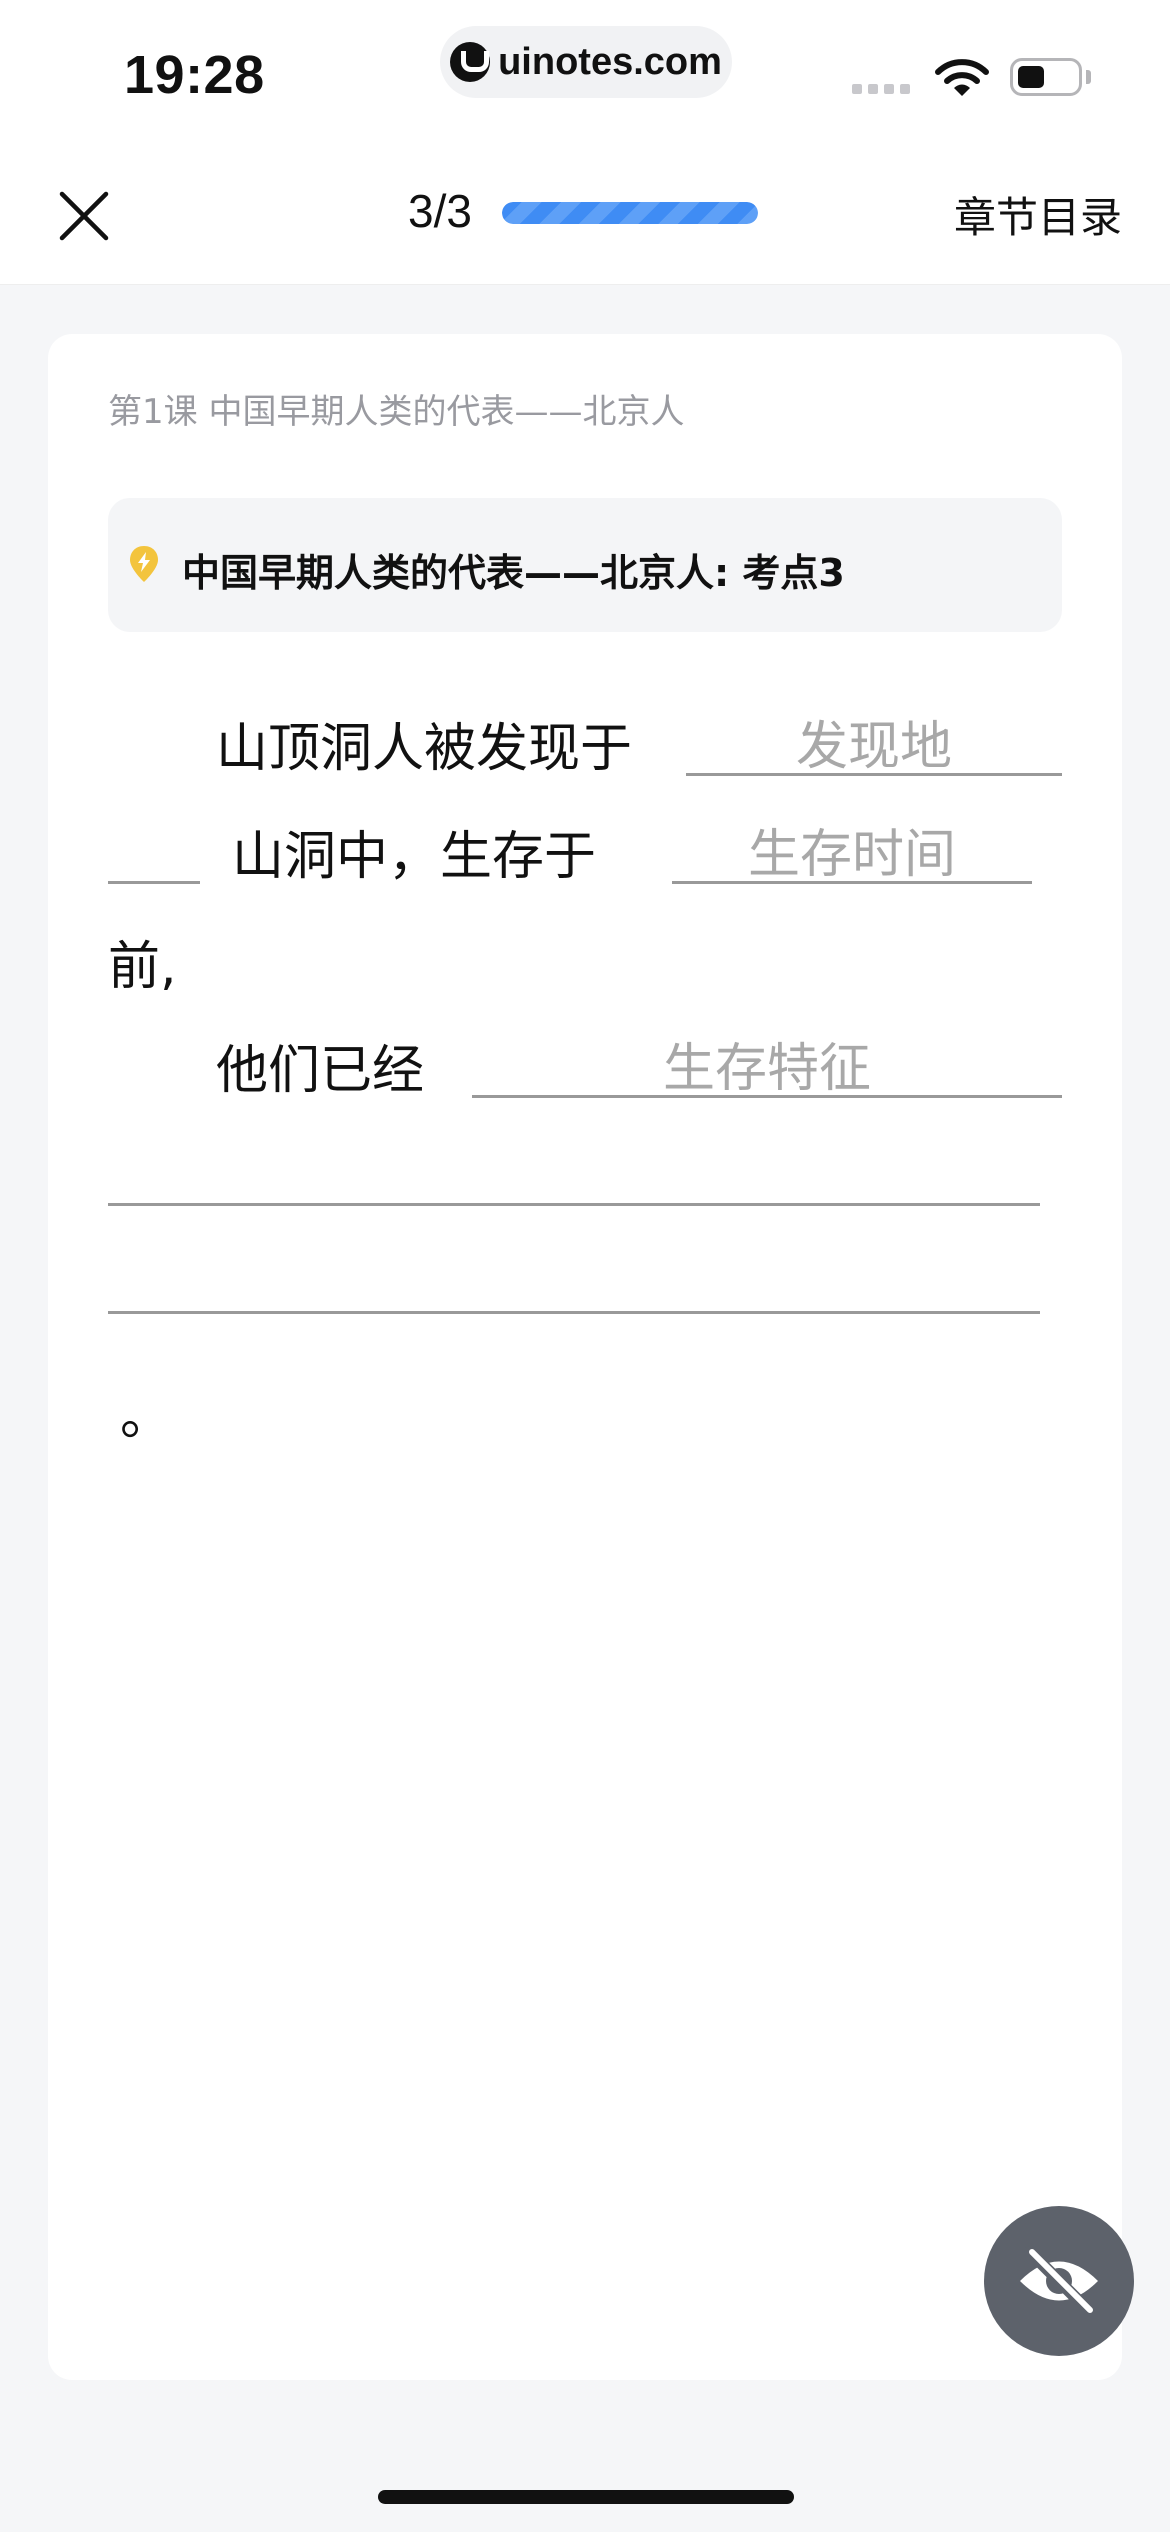 The image size is (1170, 2532). I want to click on progress-text: 3/3, so click(440, 211).